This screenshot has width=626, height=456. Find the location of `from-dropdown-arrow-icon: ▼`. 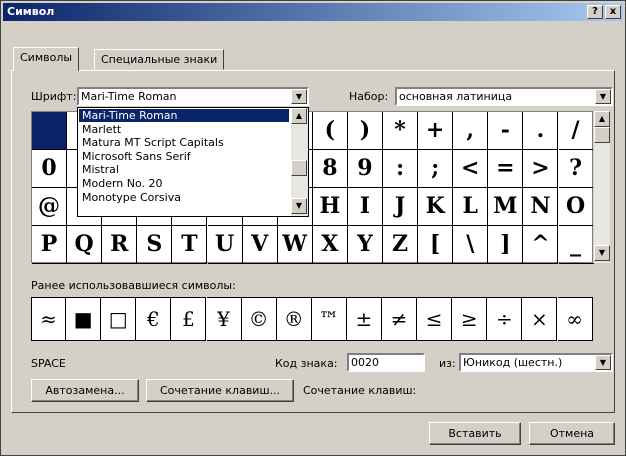

from-dropdown-arrow-icon: ▼ is located at coordinates (603, 362).